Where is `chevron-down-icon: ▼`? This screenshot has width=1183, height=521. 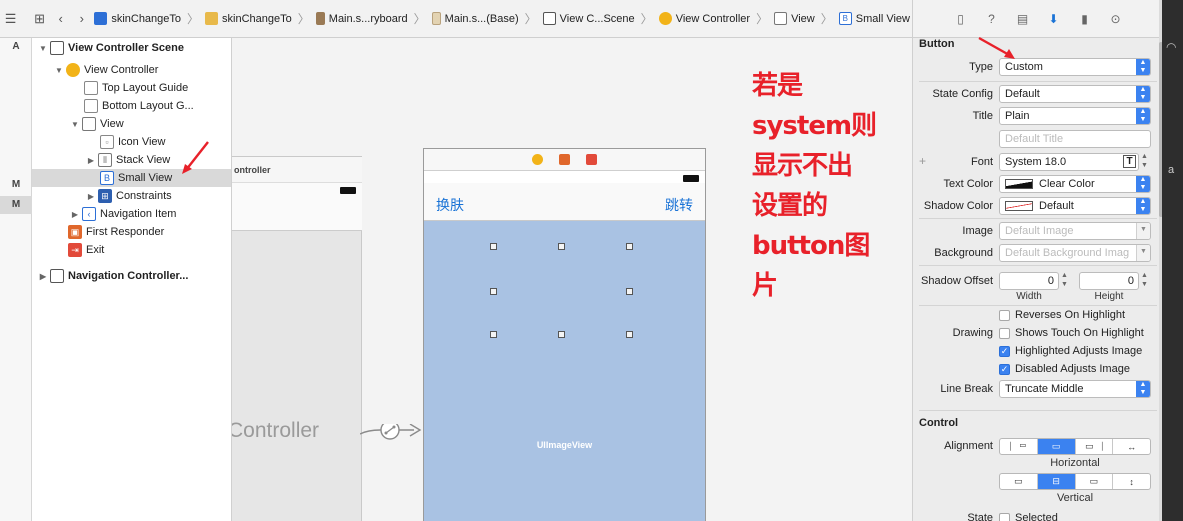 chevron-down-icon: ▼ is located at coordinates (1143, 253).